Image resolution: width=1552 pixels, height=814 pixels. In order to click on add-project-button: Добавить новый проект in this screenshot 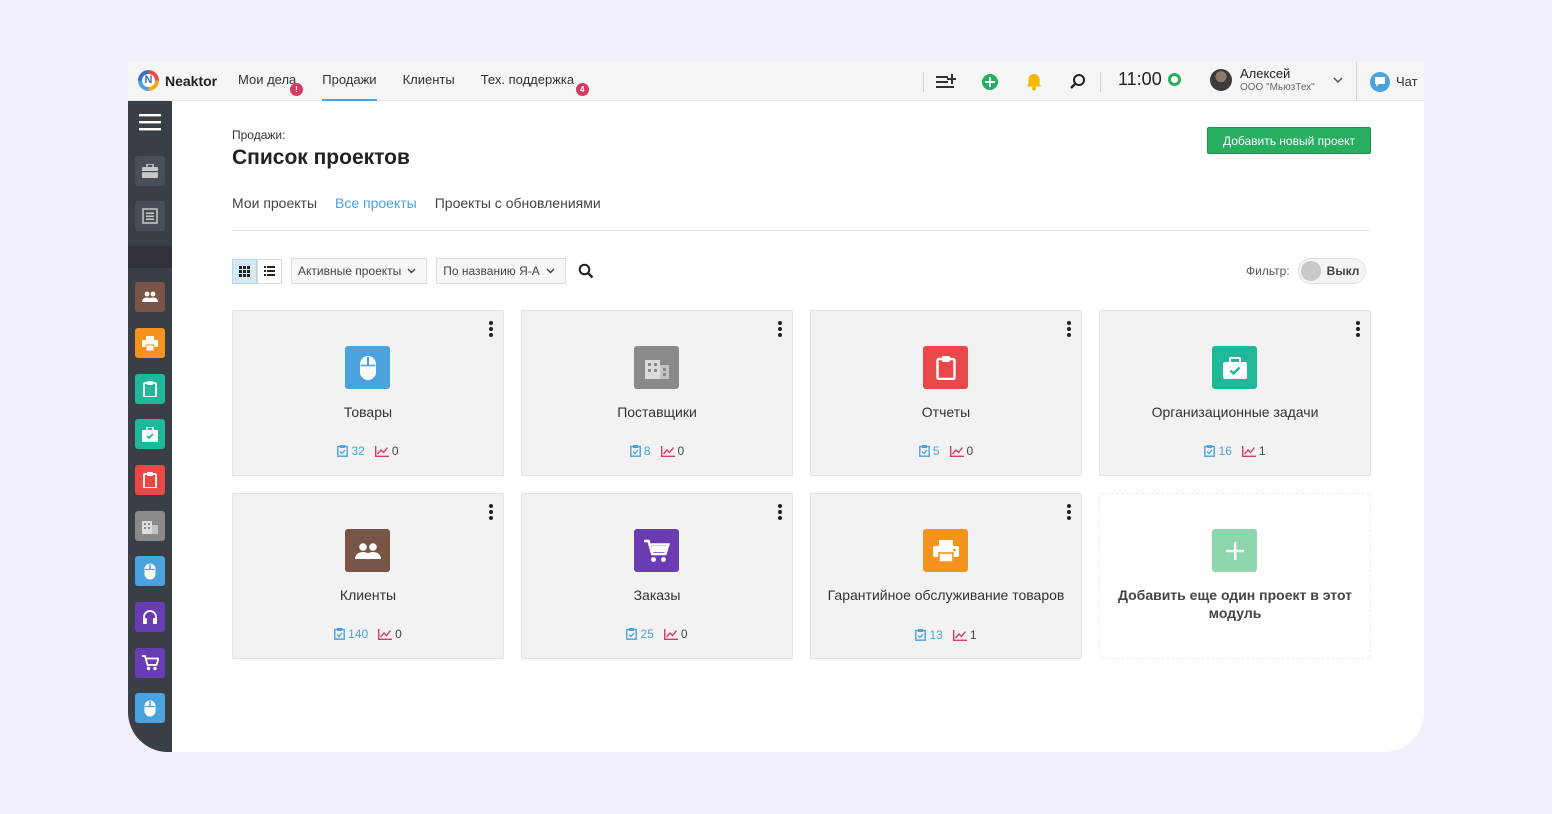, I will do `click(1289, 140)`.